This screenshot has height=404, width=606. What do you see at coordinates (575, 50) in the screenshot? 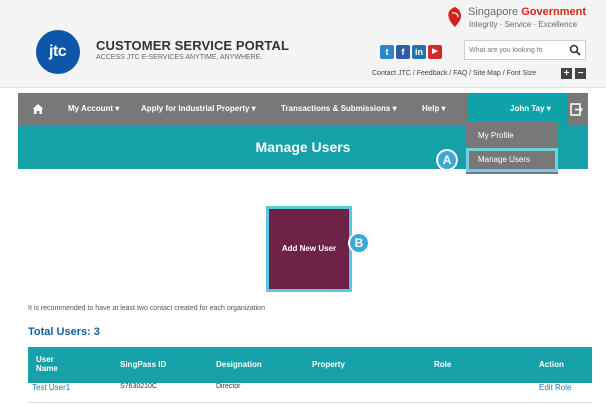
I see `search-icon` at bounding box center [575, 50].